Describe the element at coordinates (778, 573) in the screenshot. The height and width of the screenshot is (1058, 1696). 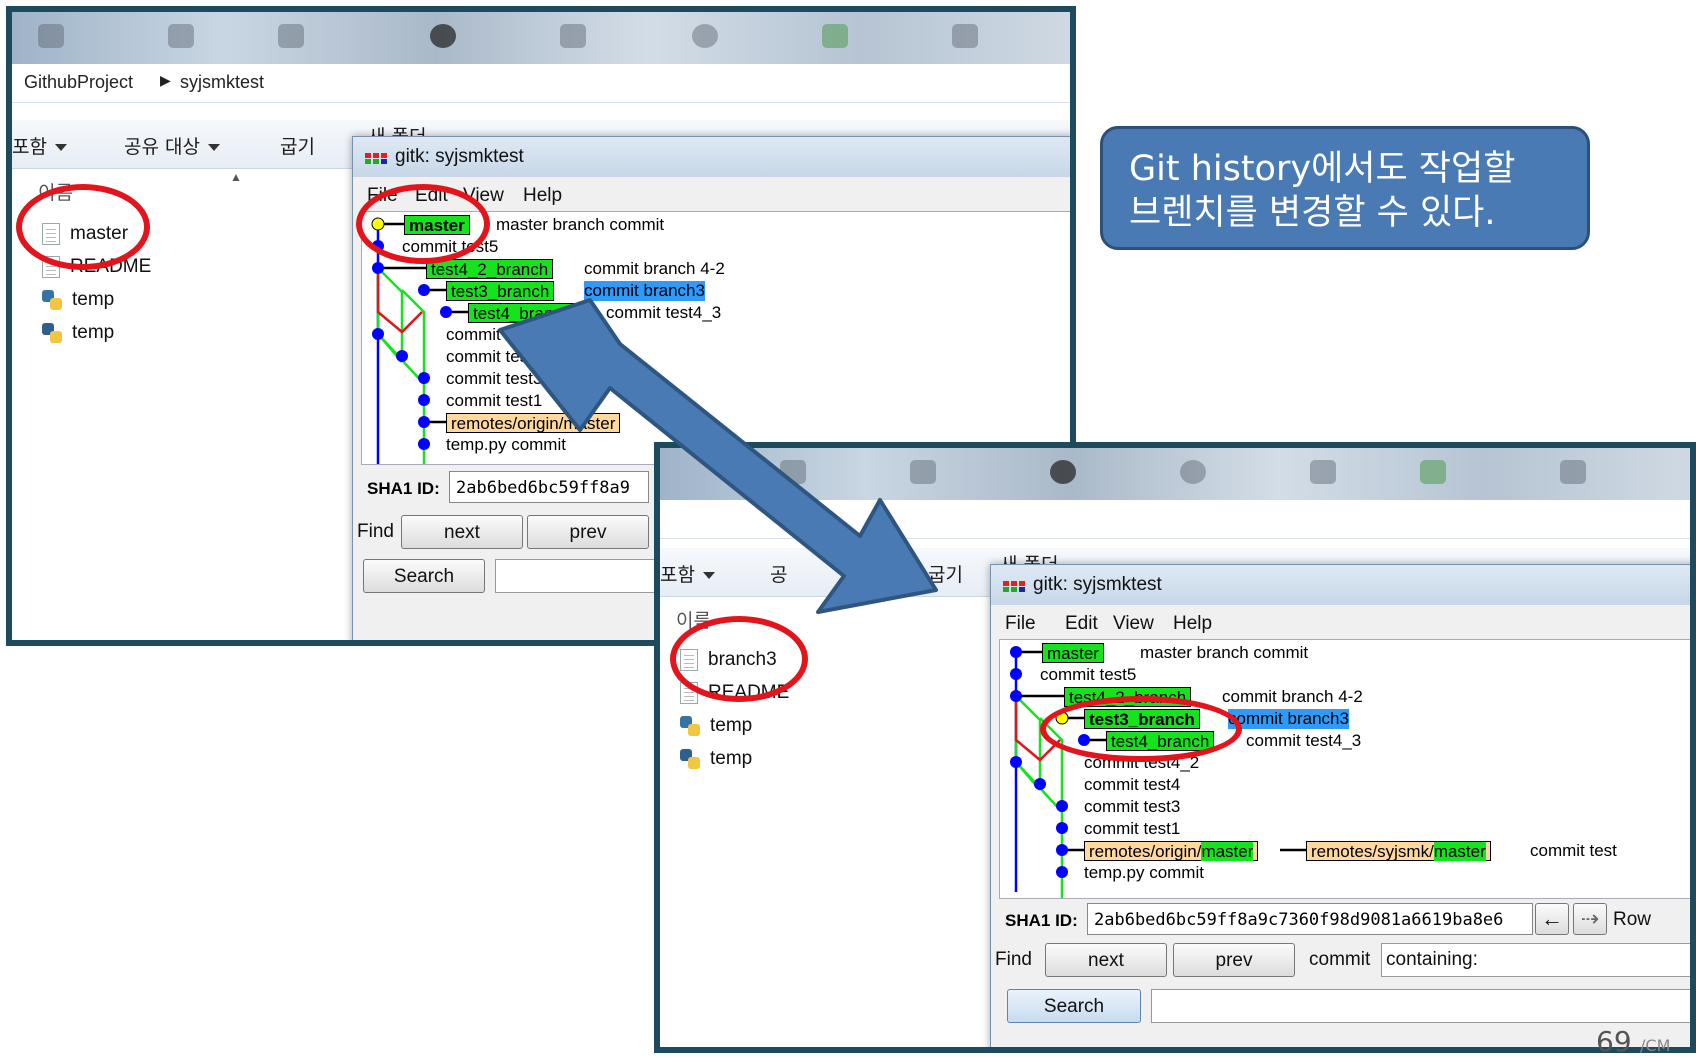
I see `toolbar-share-button: 공` at that location.